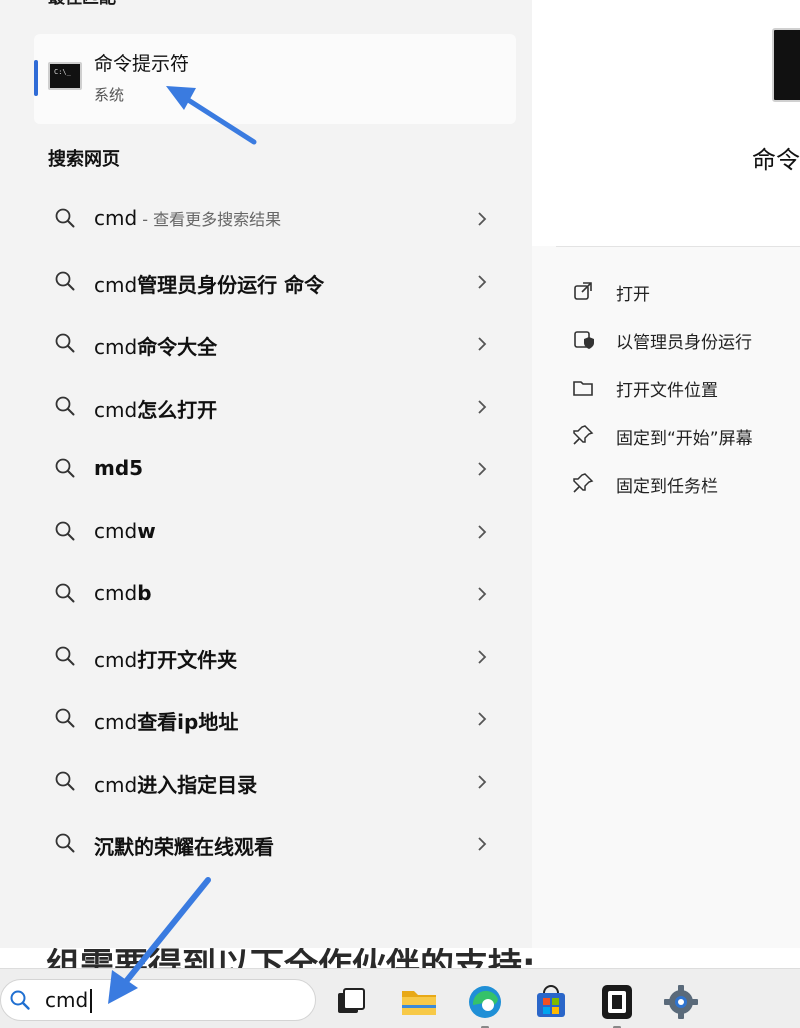  I want to click on web-search-result-label: cmd命令大全, so click(155, 345).